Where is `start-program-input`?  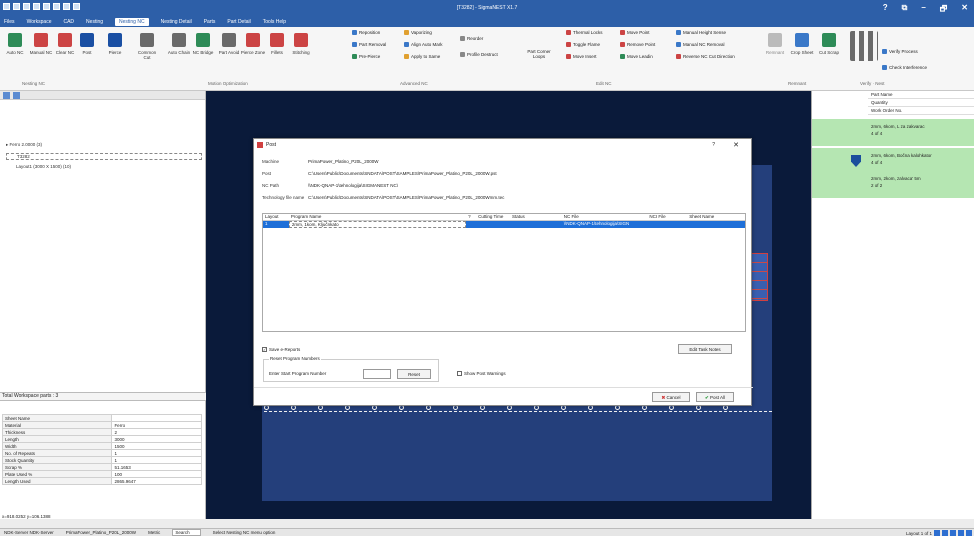
start-program-input is located at coordinates (377, 374).